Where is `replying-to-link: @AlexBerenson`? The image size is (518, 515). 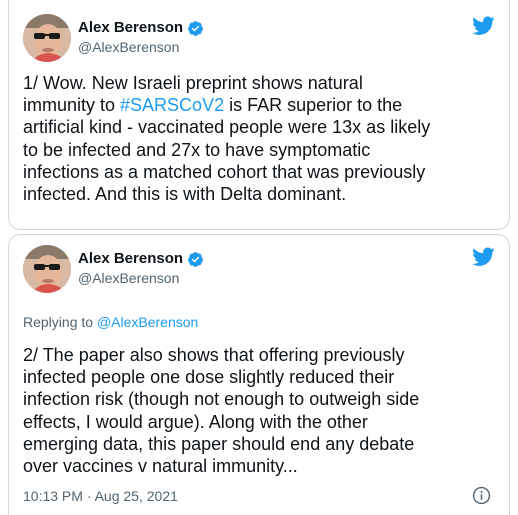
replying-to-link: @AlexBerenson is located at coordinates (147, 322).